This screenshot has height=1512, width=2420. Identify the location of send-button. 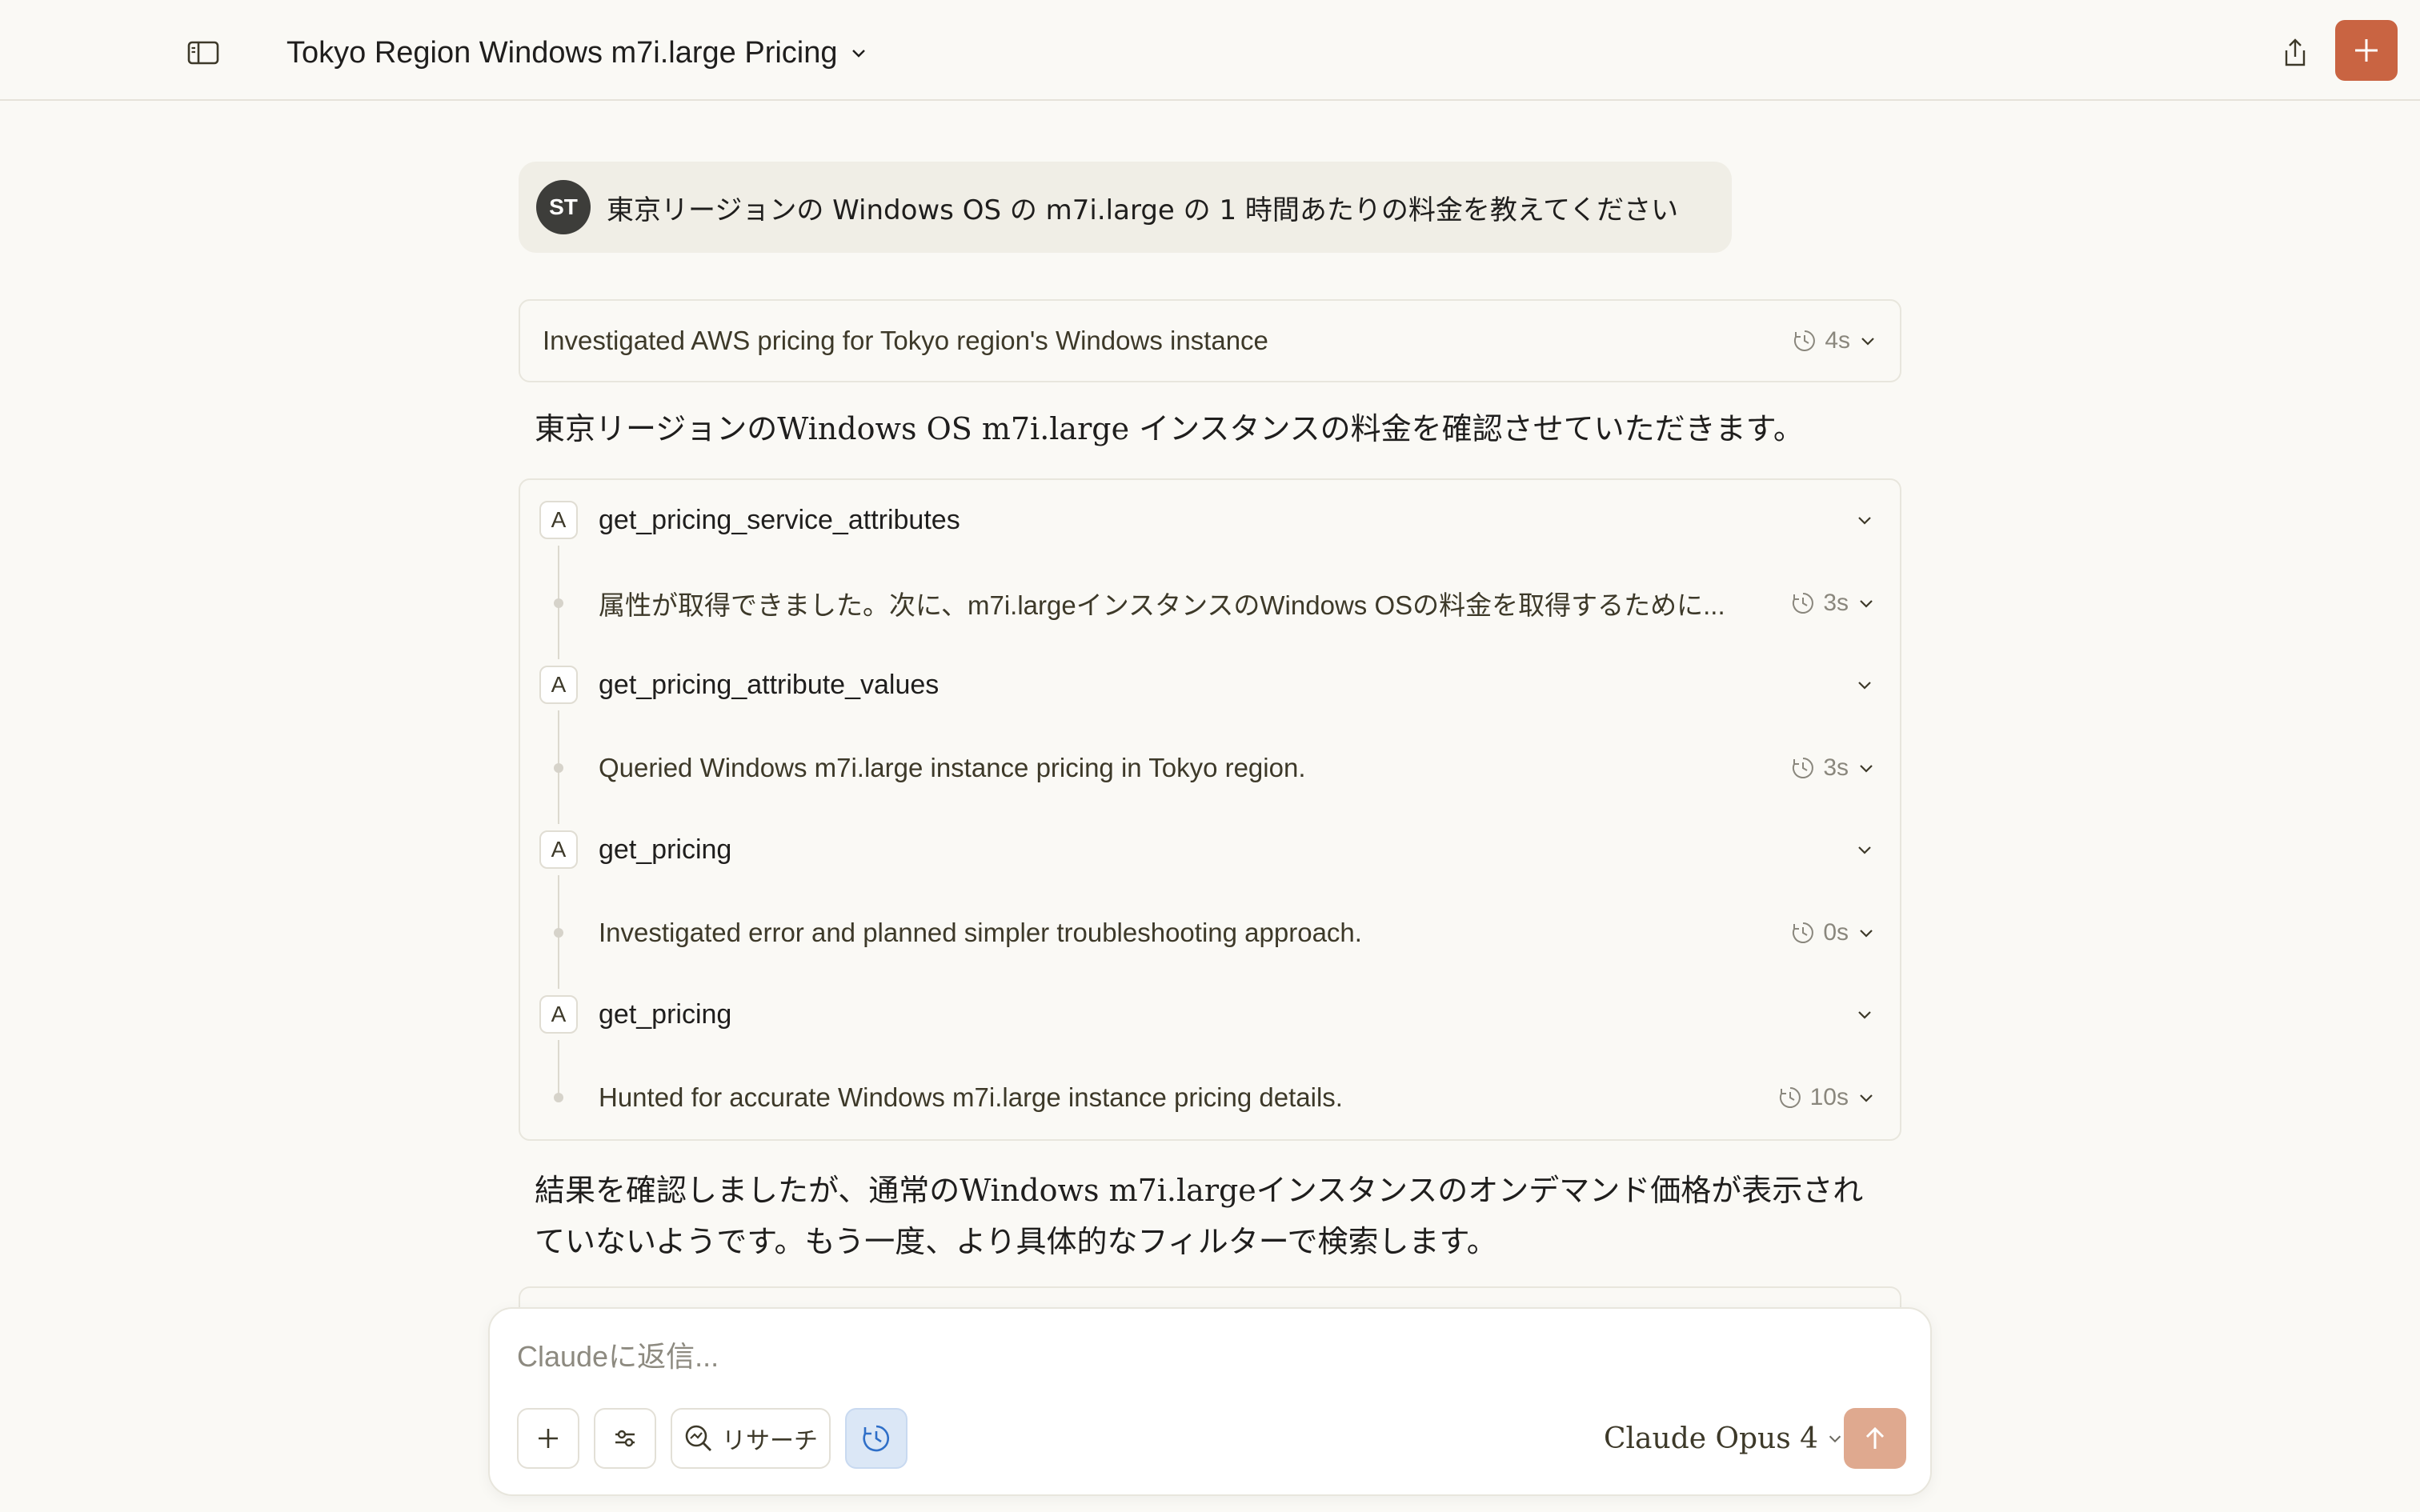
(1875, 1438).